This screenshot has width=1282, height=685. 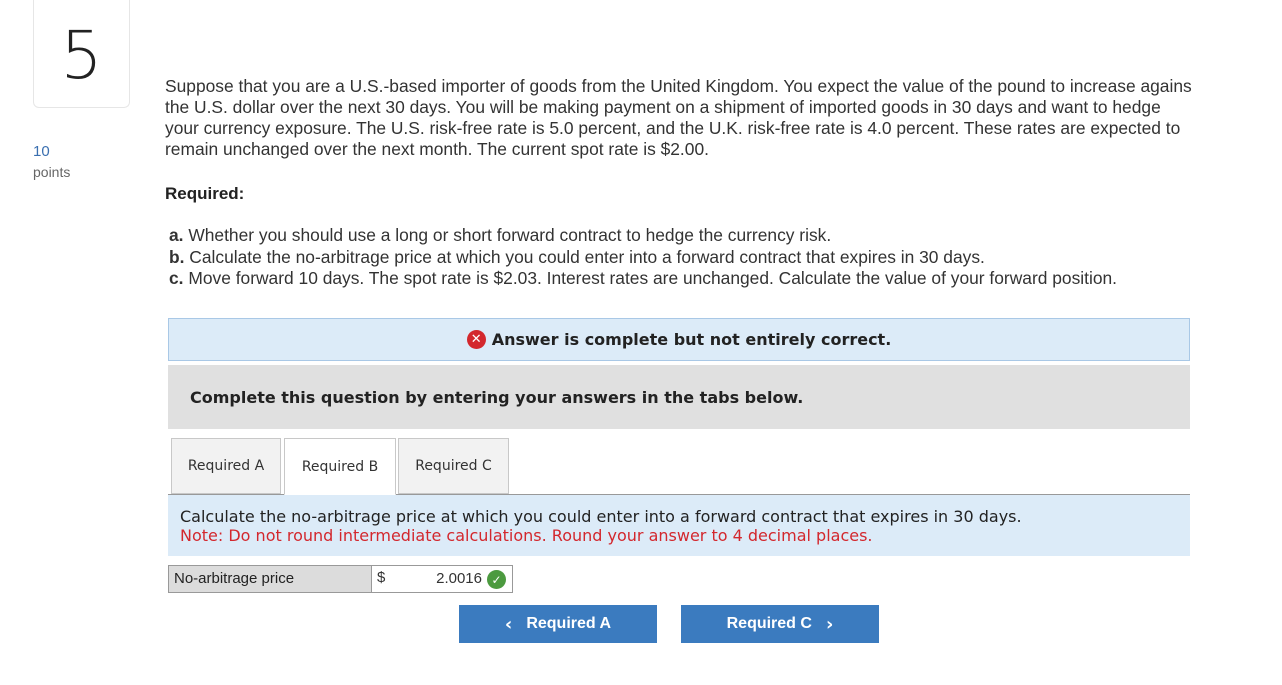 What do you see at coordinates (769, 623) in the screenshot?
I see `next-button-label: Required C` at bounding box center [769, 623].